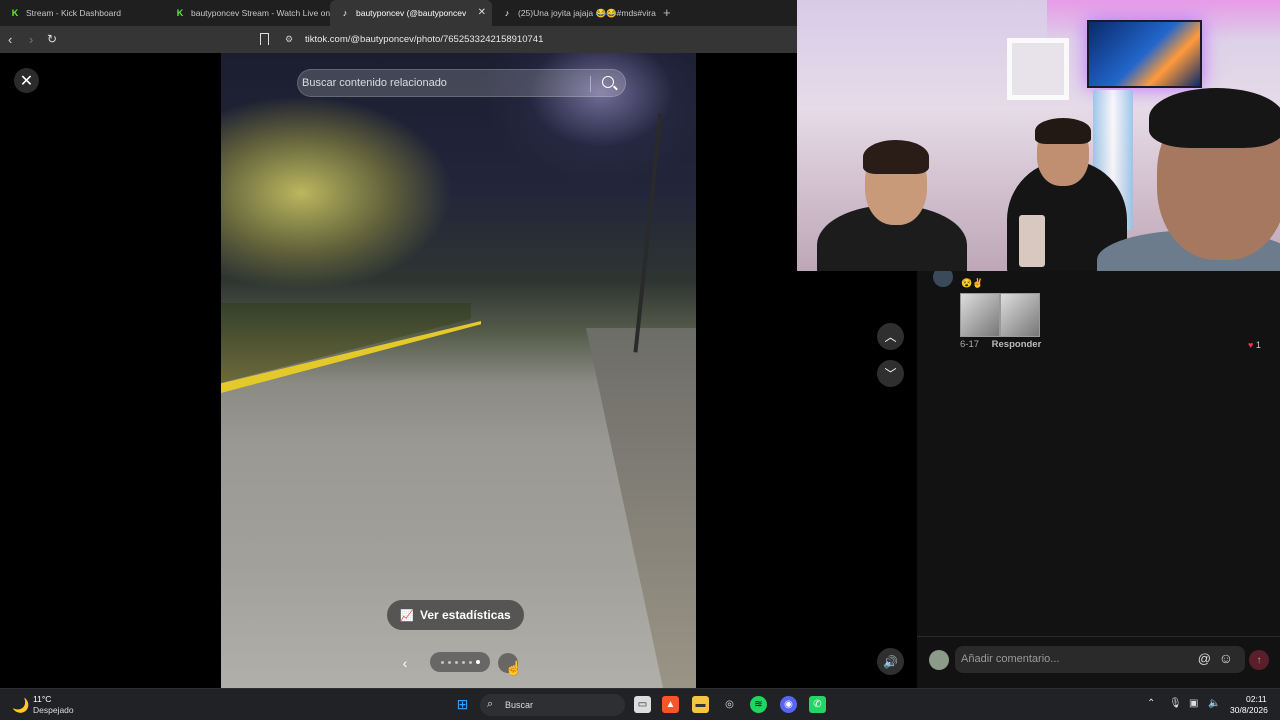  I want to click on mention-icon: @, so click(1204, 658).